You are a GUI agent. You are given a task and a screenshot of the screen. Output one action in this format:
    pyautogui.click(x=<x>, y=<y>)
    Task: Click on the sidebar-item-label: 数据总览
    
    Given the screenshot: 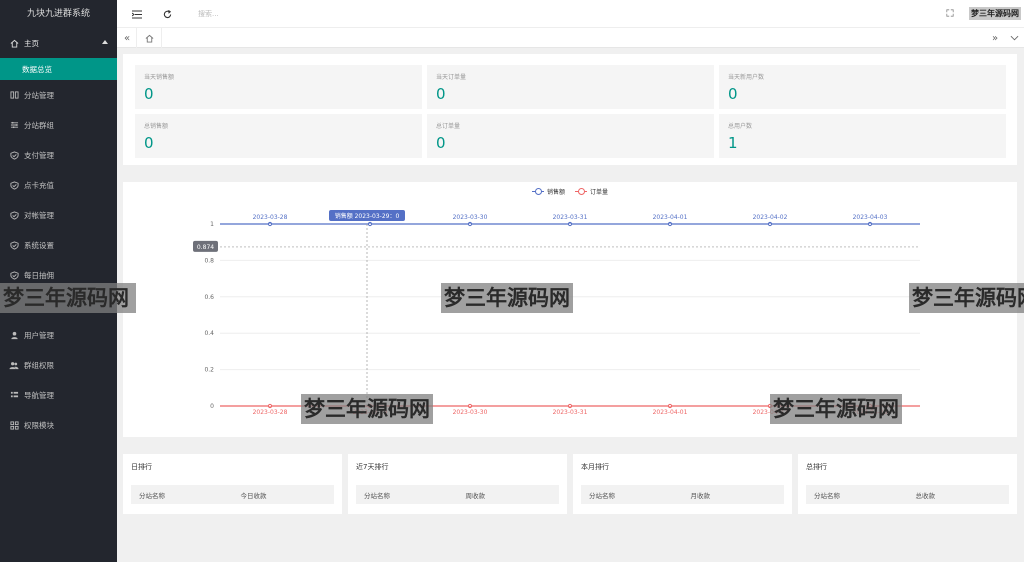 What is the action you would take?
    pyautogui.click(x=37, y=69)
    